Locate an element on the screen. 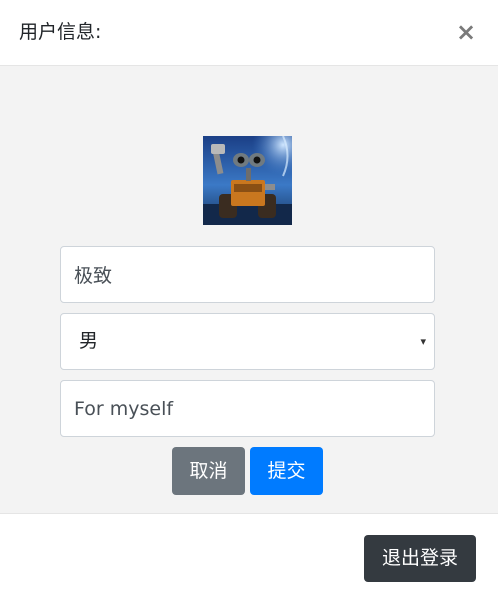 Image resolution: width=498 pixels, height=600 pixels. close-icon: × is located at coordinates (466, 32).